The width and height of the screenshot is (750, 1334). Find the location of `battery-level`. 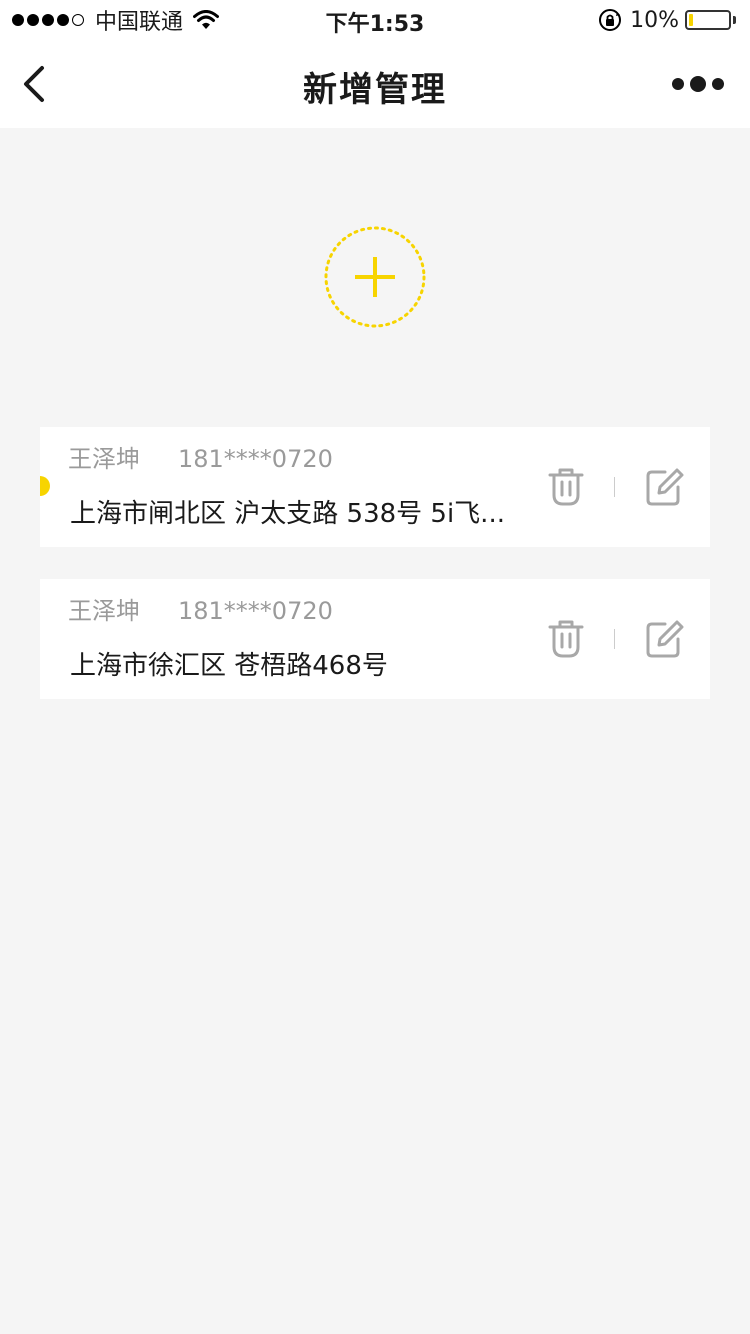

battery-level is located at coordinates (691, 20).